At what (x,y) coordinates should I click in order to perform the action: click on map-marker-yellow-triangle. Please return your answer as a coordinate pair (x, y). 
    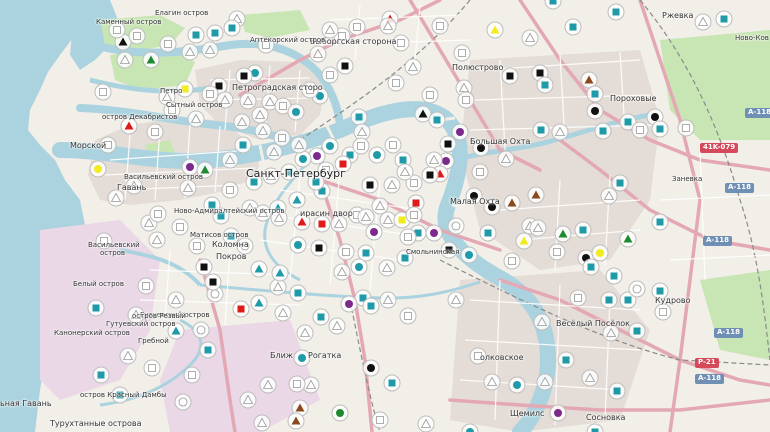
    Looking at the image, I should click on (495, 30).